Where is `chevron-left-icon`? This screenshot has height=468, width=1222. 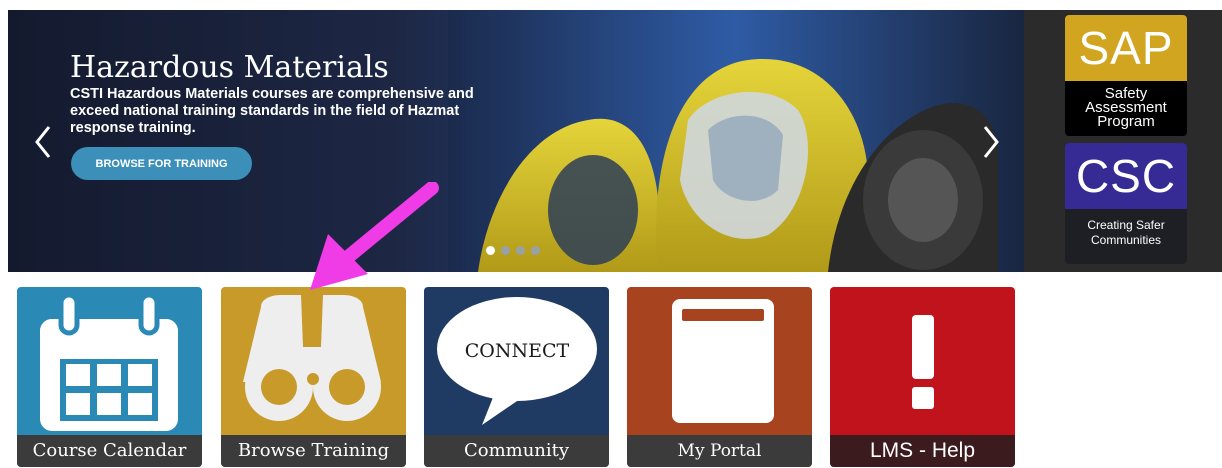 chevron-left-icon is located at coordinates (43, 142).